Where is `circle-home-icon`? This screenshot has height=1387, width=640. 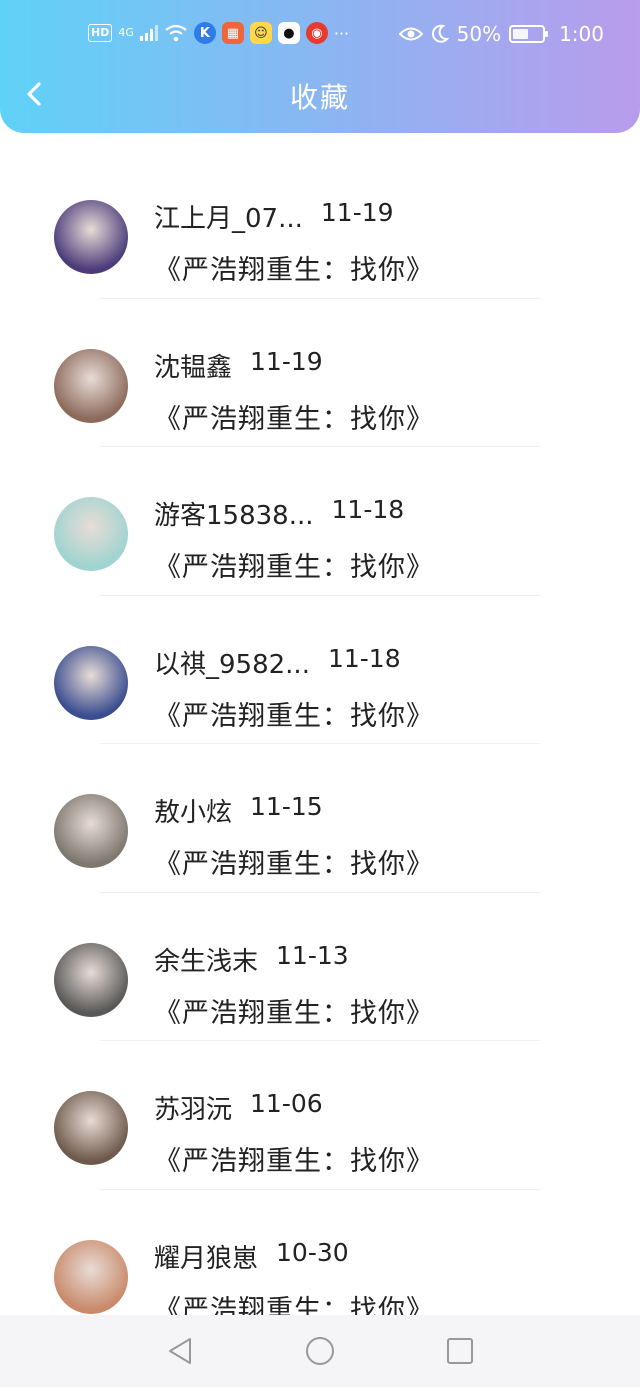
circle-home-icon is located at coordinates (320, 1351).